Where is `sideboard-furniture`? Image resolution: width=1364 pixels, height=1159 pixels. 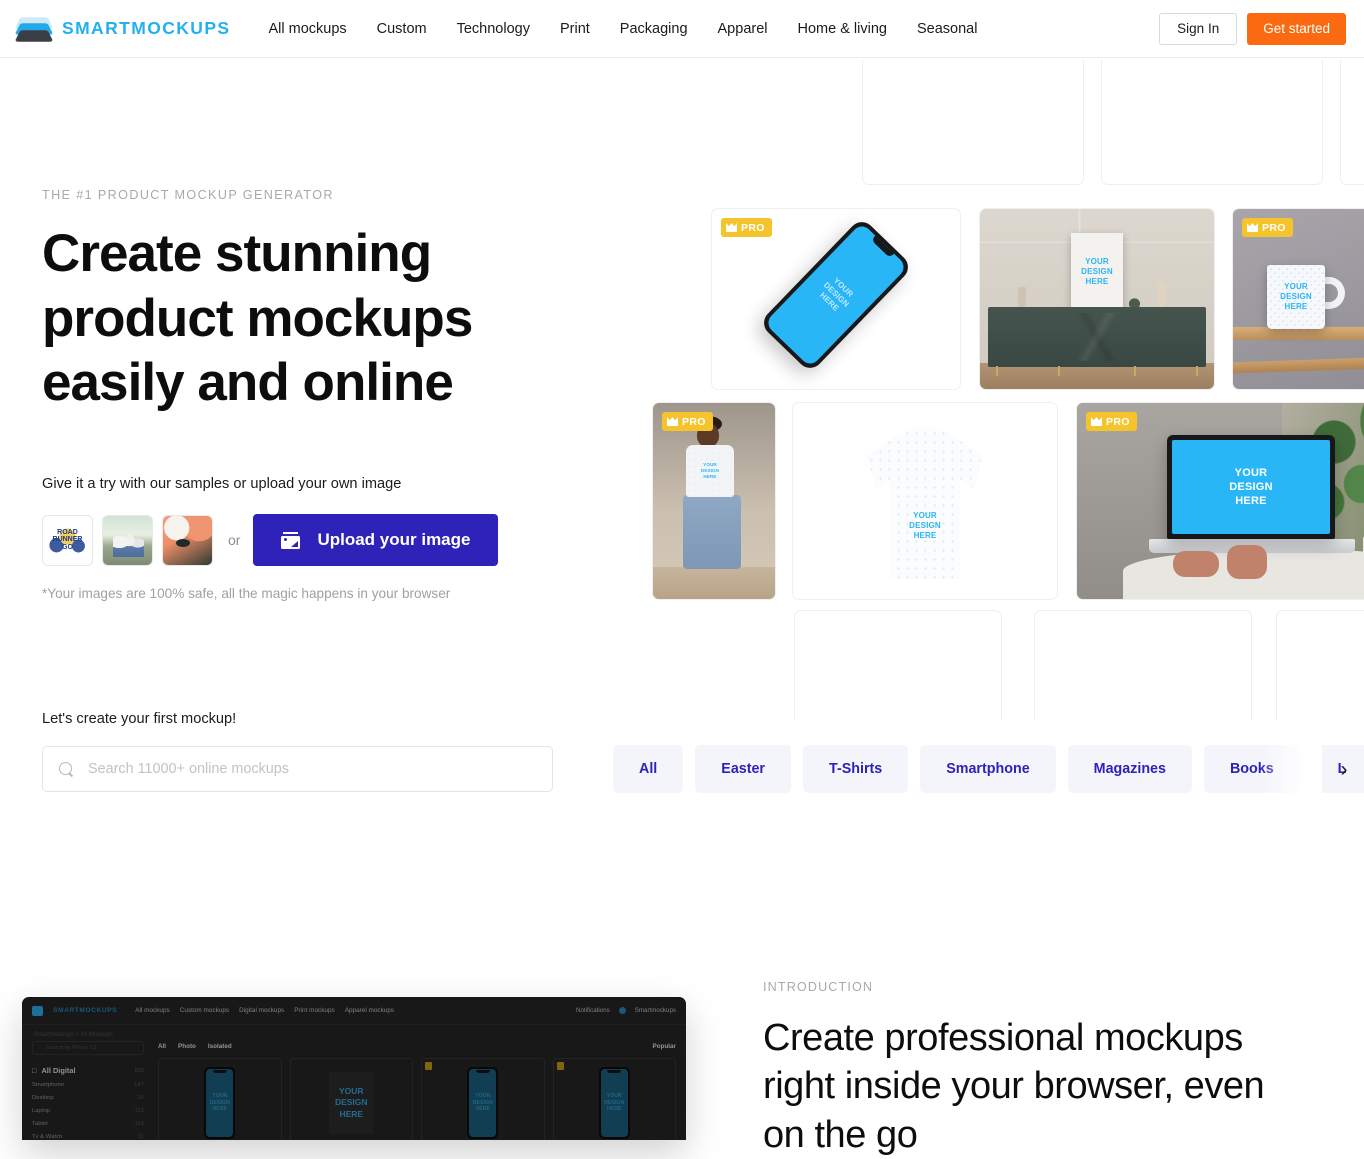
sideboard-furniture is located at coordinates (1097, 341).